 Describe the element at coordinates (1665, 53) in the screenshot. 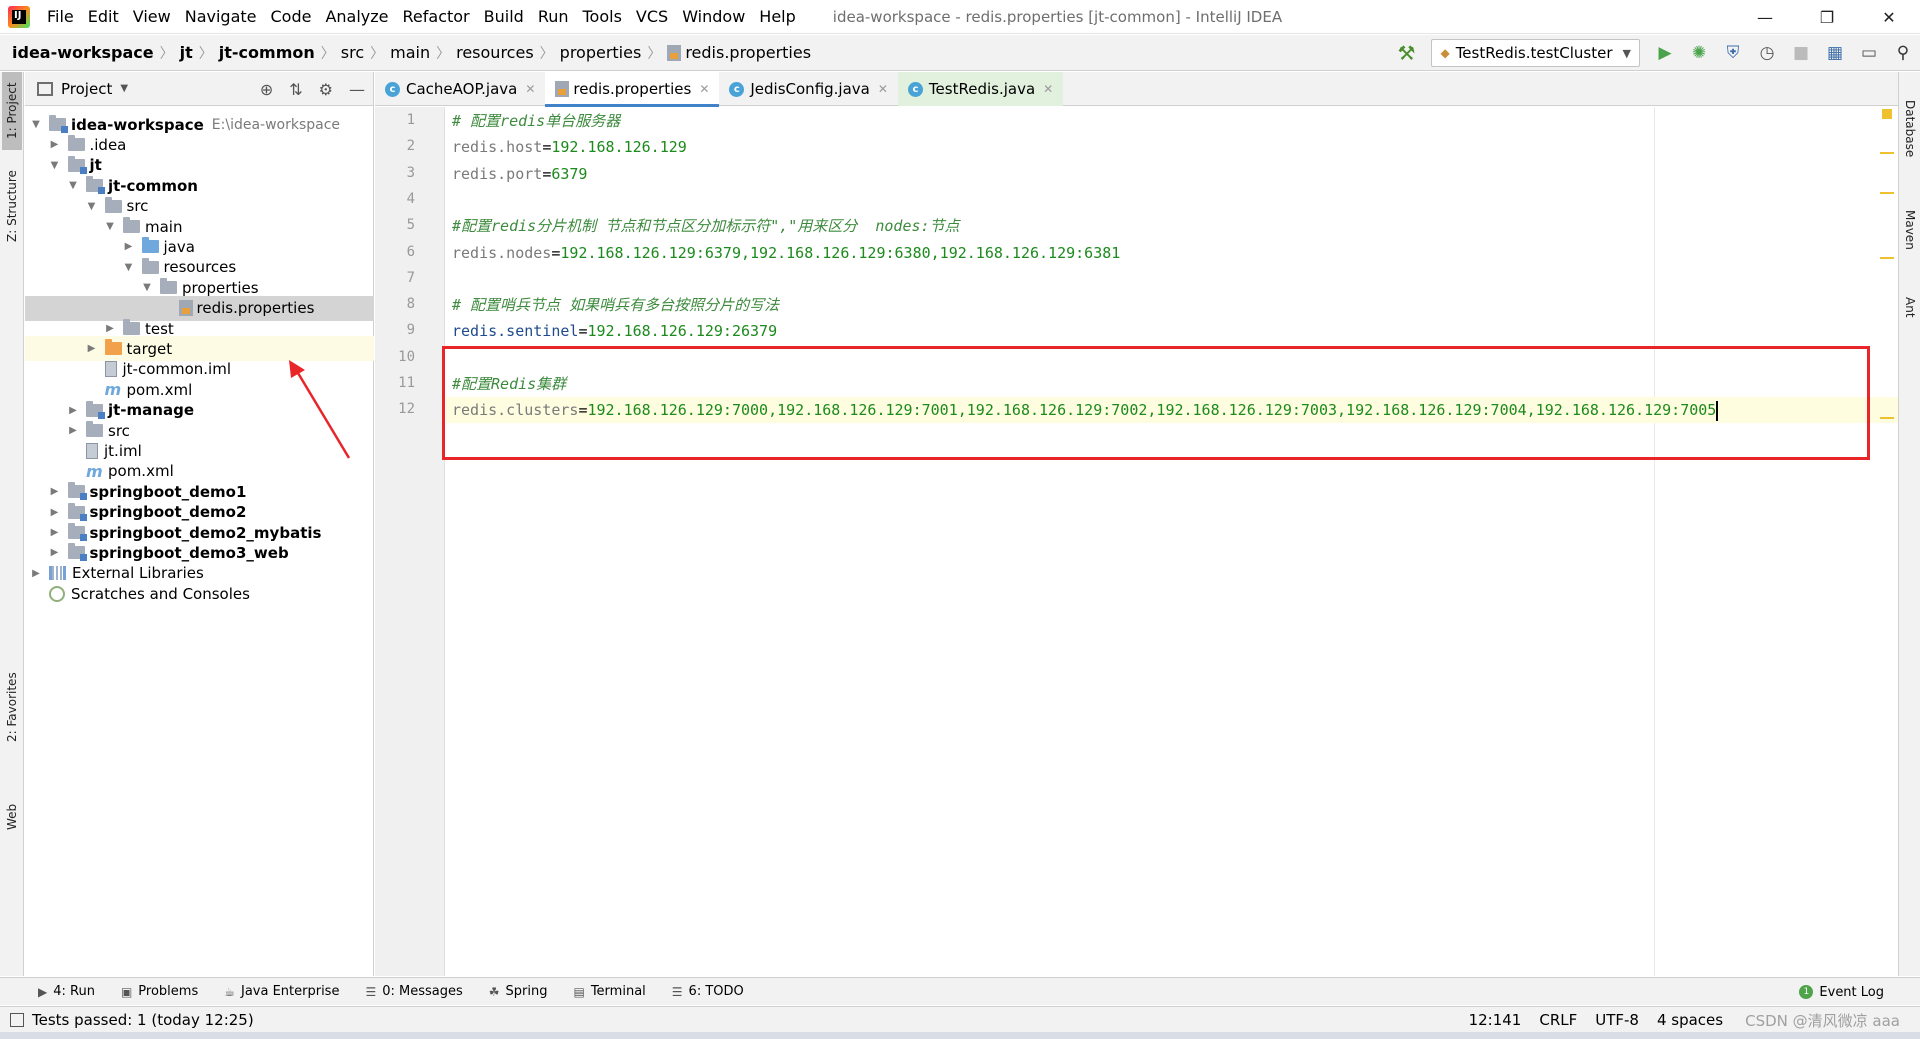

I see `run-icon: ▶` at that location.